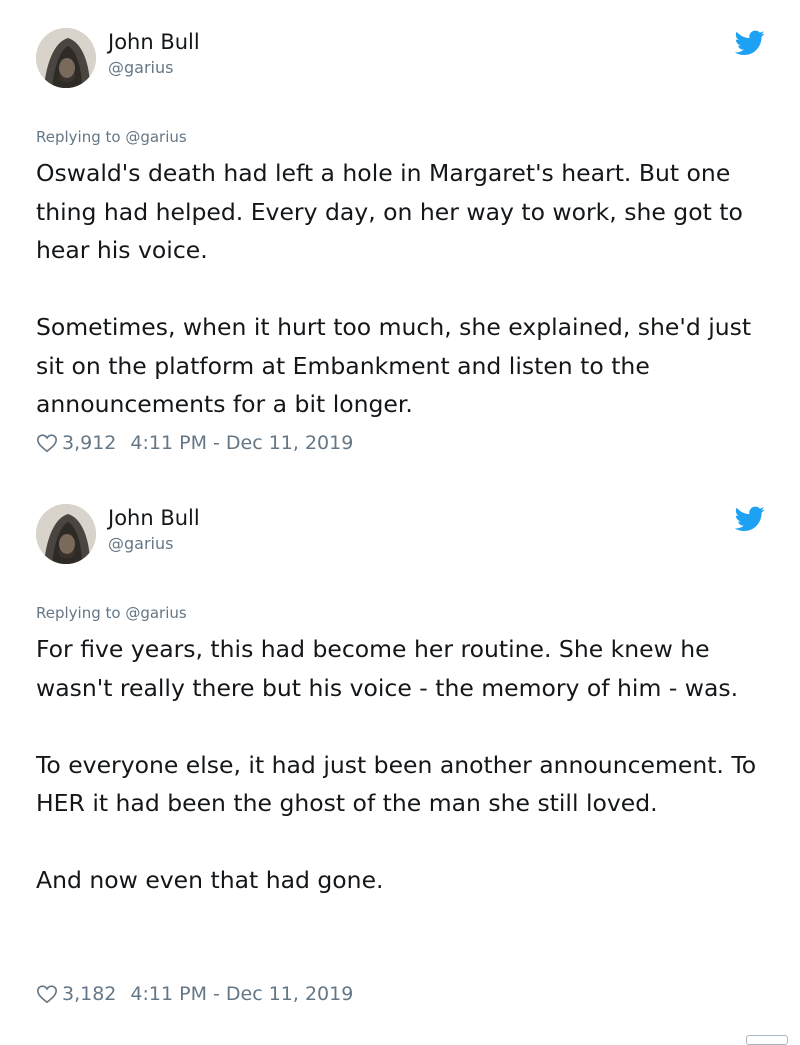  What do you see at coordinates (210, 880) in the screenshot?
I see `tweet-paragraph: And now even that had gone.` at bounding box center [210, 880].